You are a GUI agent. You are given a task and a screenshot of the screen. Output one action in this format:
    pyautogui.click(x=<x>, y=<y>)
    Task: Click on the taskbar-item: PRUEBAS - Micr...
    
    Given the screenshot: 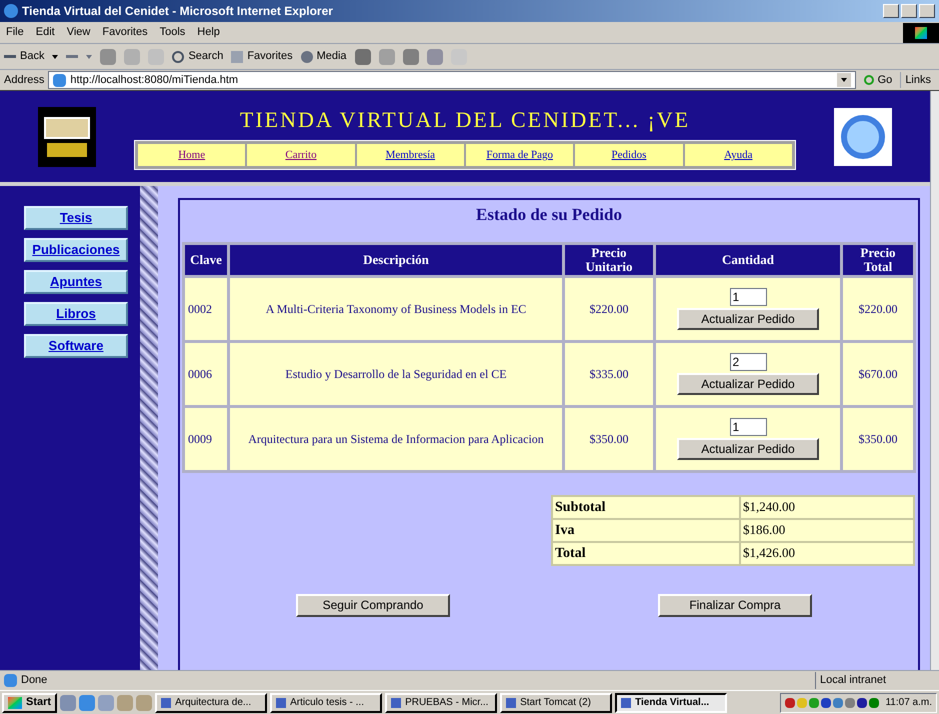 What is the action you would take?
    pyautogui.click(x=441, y=702)
    